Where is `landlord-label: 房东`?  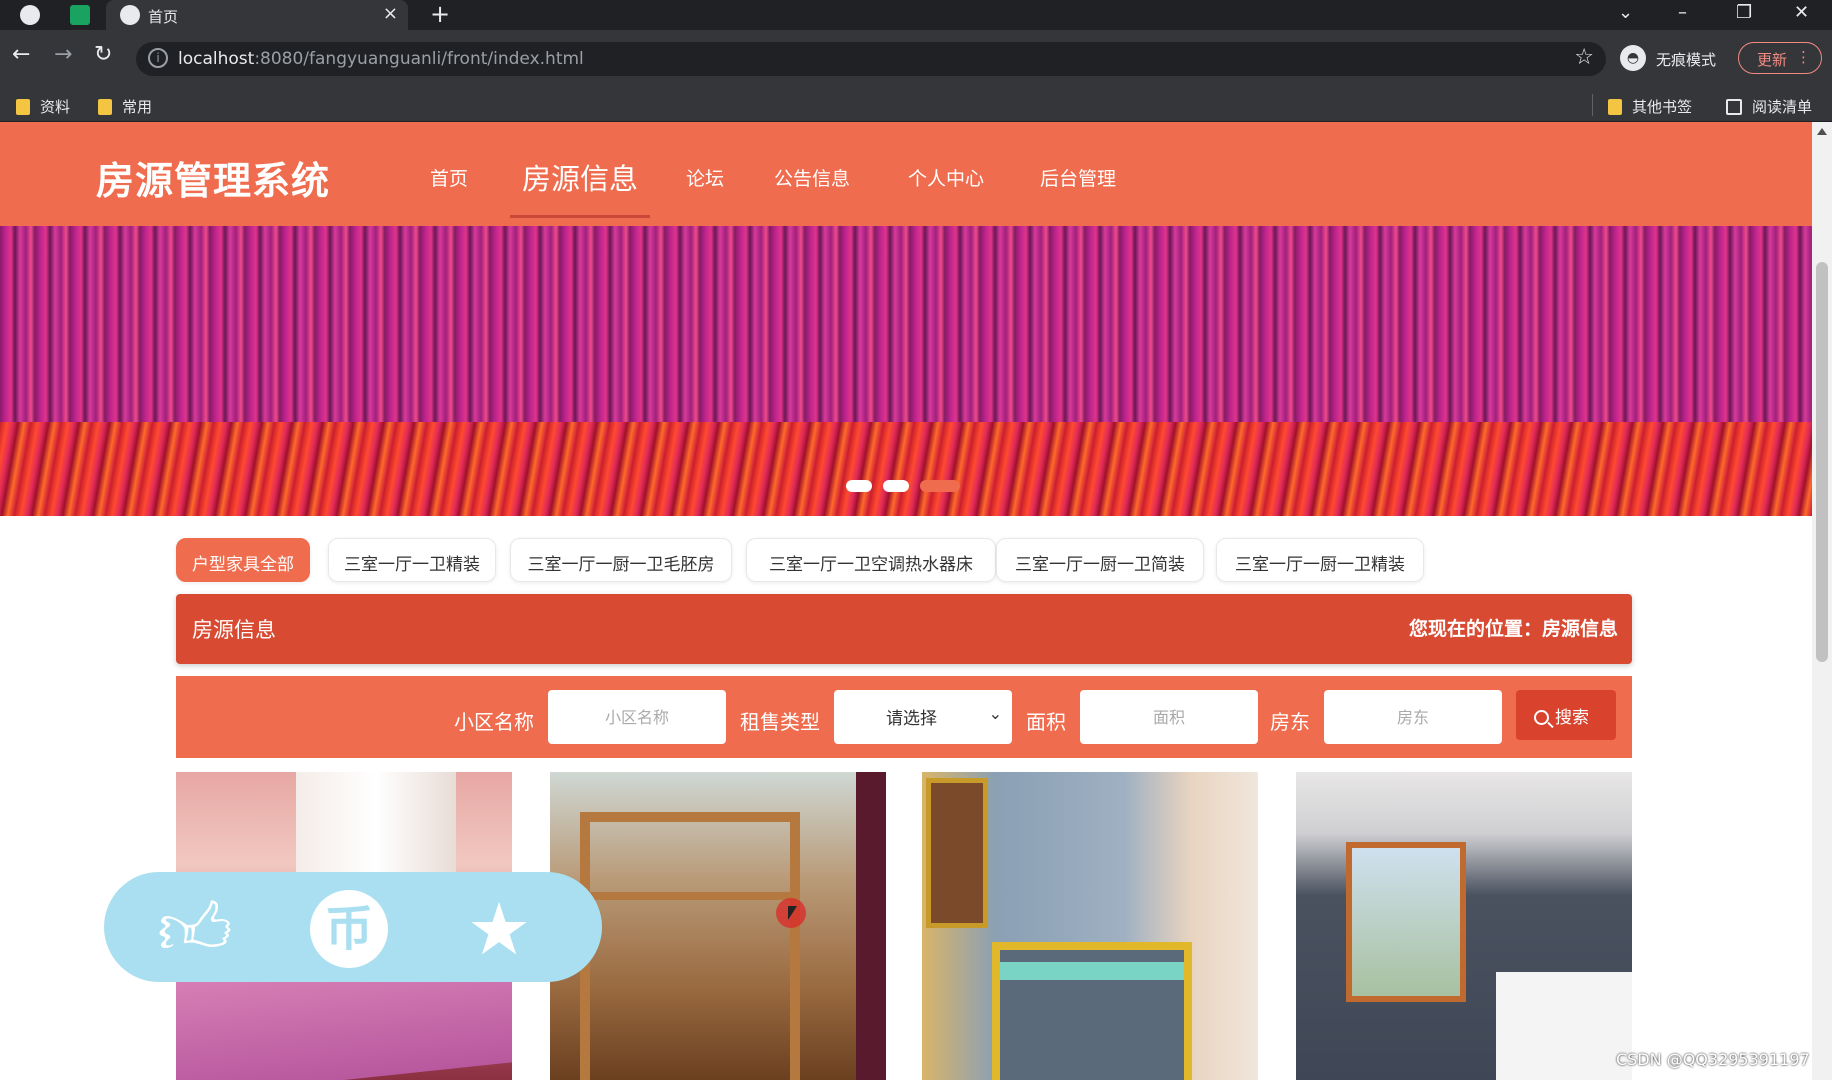 landlord-label: 房东 is located at coordinates (1290, 722).